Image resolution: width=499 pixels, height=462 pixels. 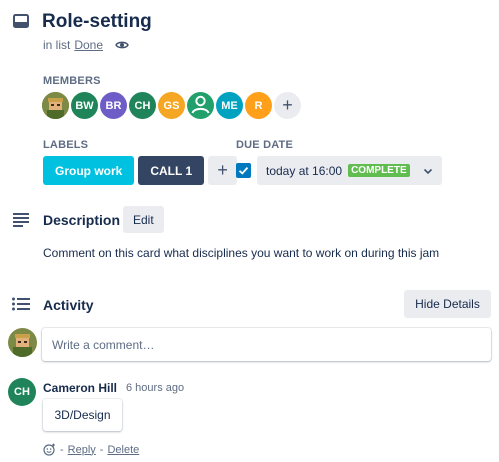 I want to click on member-avatar-r: R, so click(x=258, y=105).